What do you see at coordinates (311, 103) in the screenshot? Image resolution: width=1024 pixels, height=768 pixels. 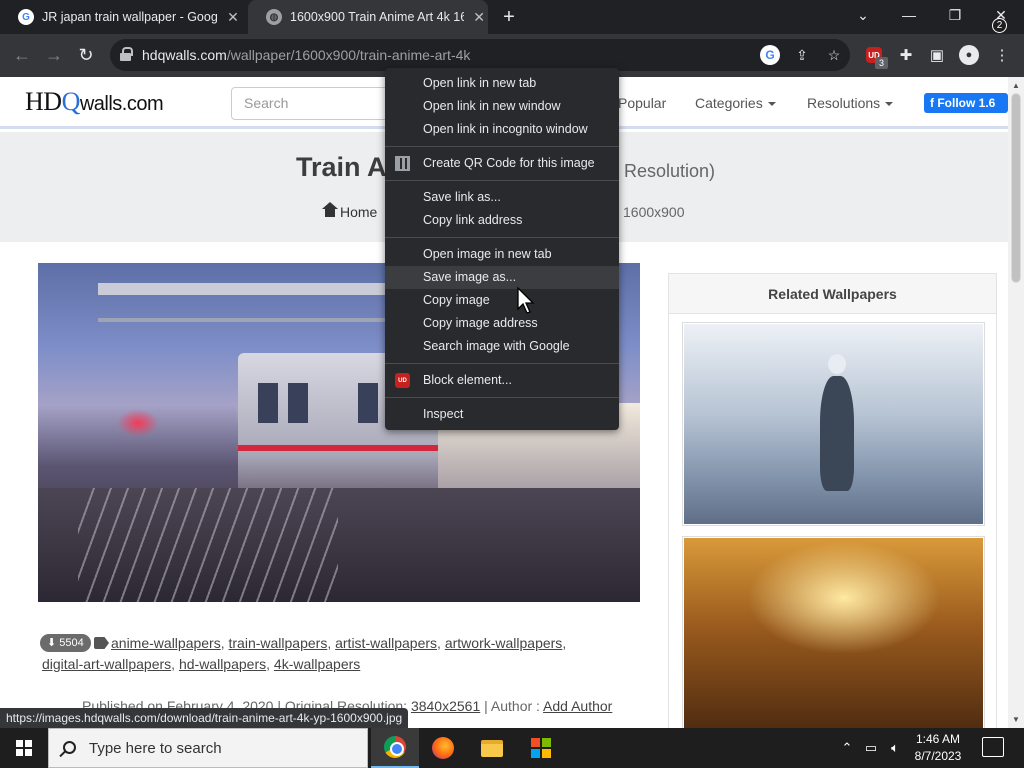 I see `site-search-input: Search` at bounding box center [311, 103].